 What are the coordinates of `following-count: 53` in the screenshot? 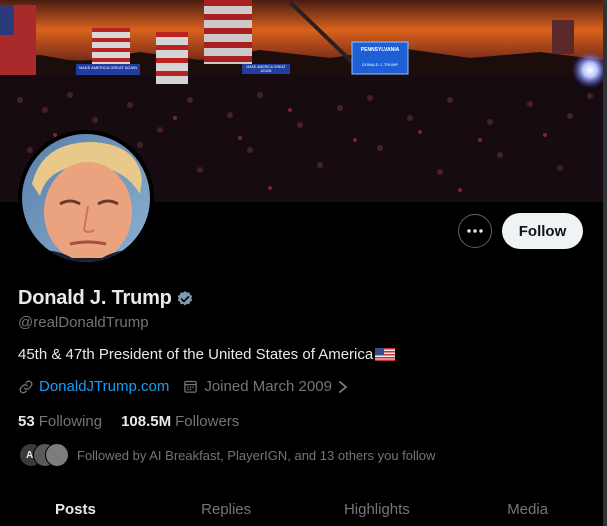 It's located at (26, 421).